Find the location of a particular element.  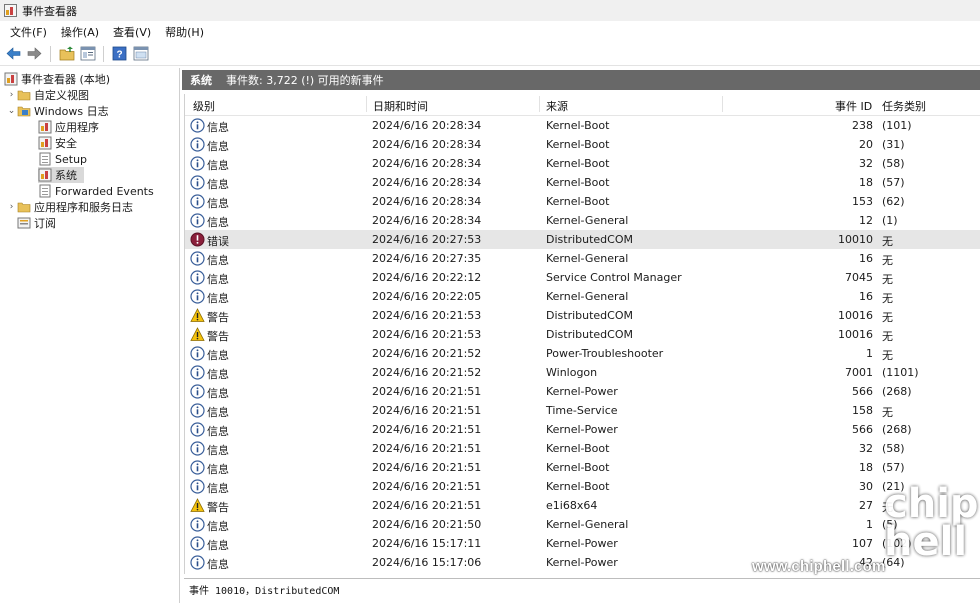

toolbar-separator is located at coordinates (50, 53).